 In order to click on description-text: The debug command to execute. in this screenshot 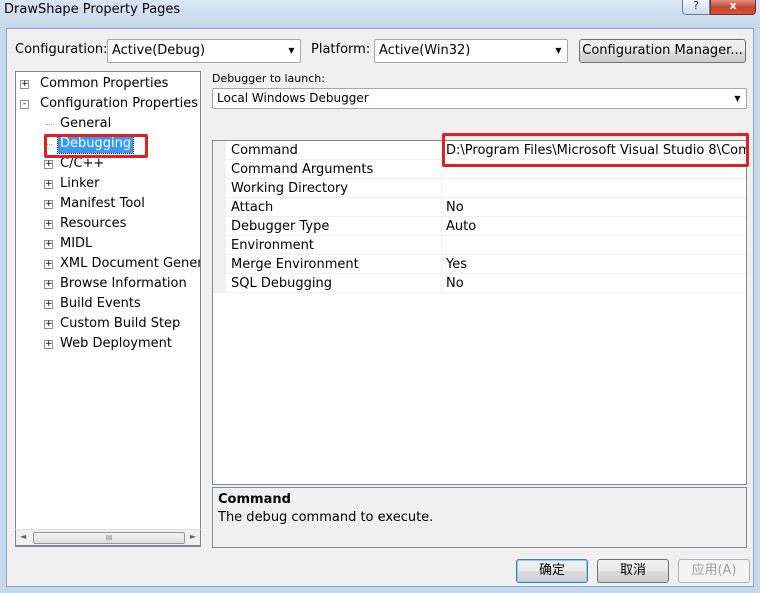, I will do `click(326, 517)`.